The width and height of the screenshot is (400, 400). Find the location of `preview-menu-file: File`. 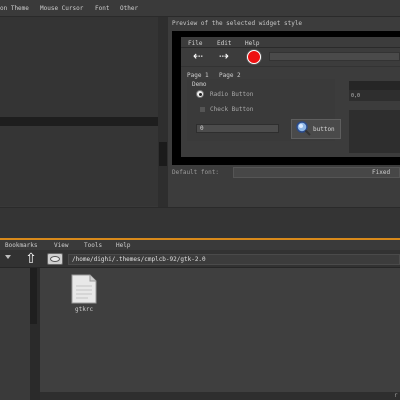

preview-menu-file: File is located at coordinates (195, 43).